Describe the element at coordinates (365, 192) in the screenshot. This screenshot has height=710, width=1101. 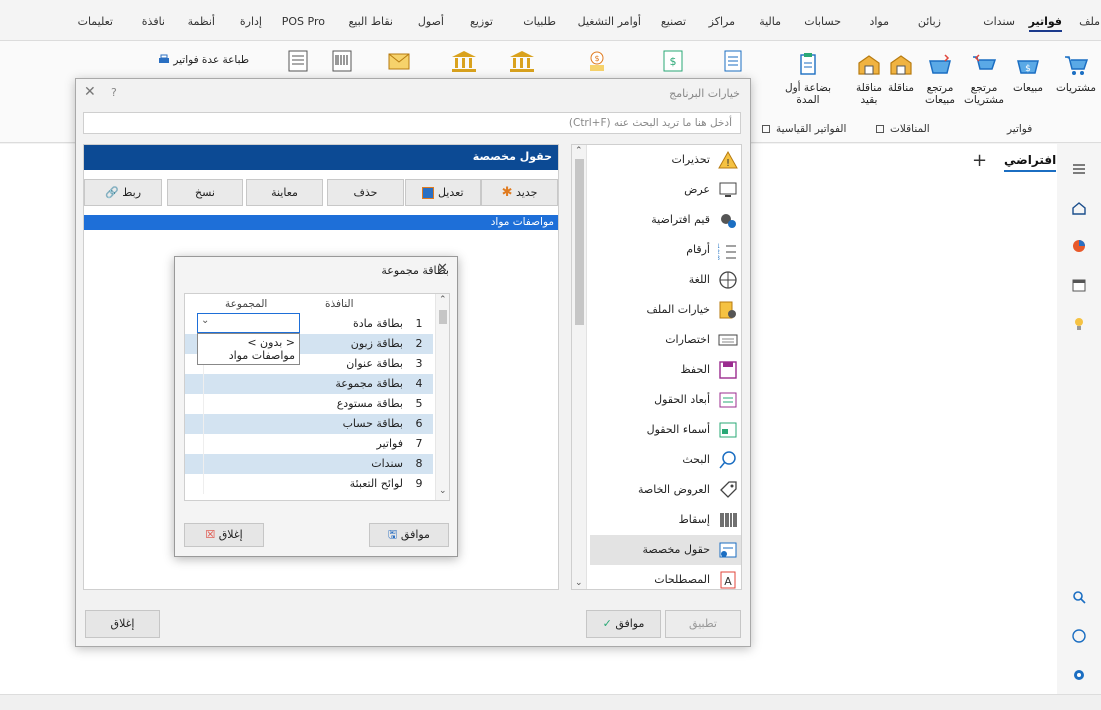
I see `delete-button: حذف` at that location.